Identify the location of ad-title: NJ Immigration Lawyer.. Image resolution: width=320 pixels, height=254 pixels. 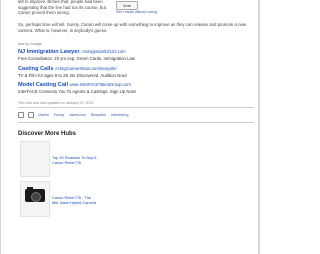
(49, 52).